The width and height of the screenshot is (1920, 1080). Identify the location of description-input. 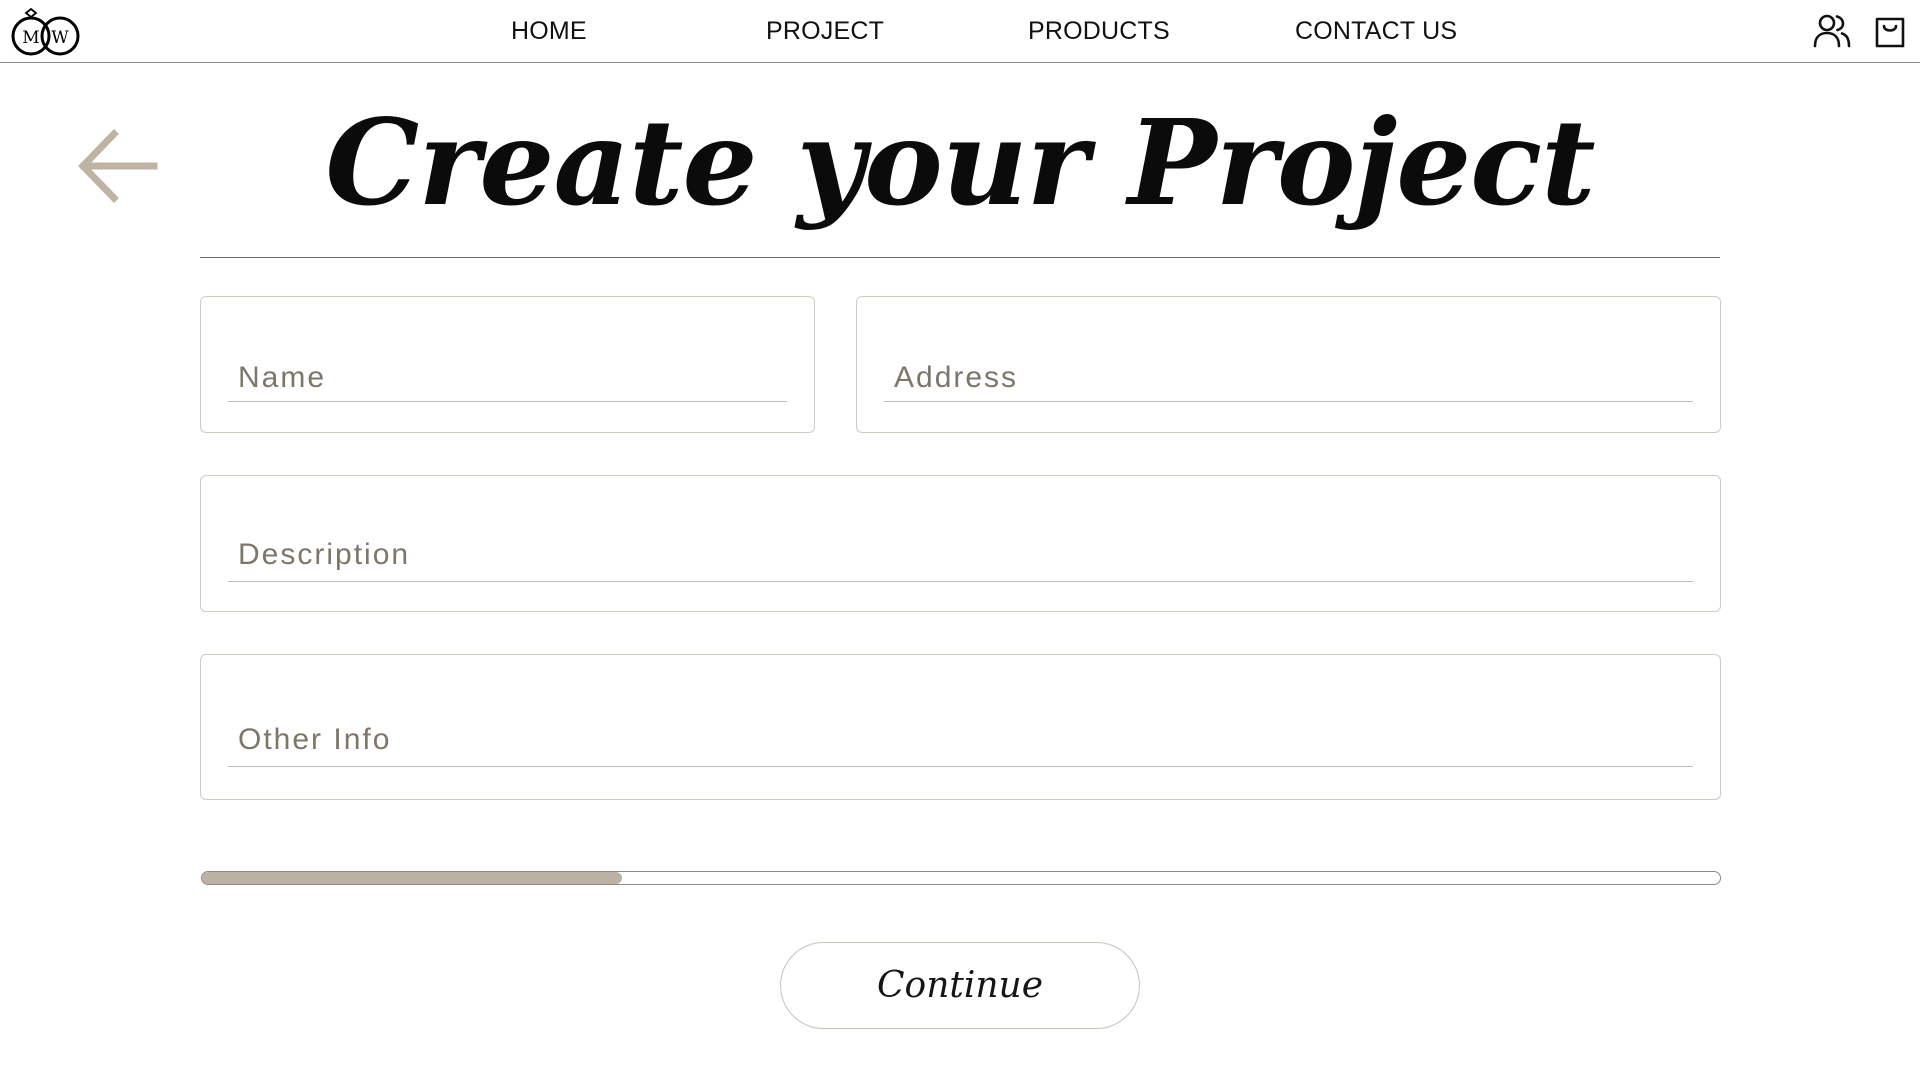
(960, 560).